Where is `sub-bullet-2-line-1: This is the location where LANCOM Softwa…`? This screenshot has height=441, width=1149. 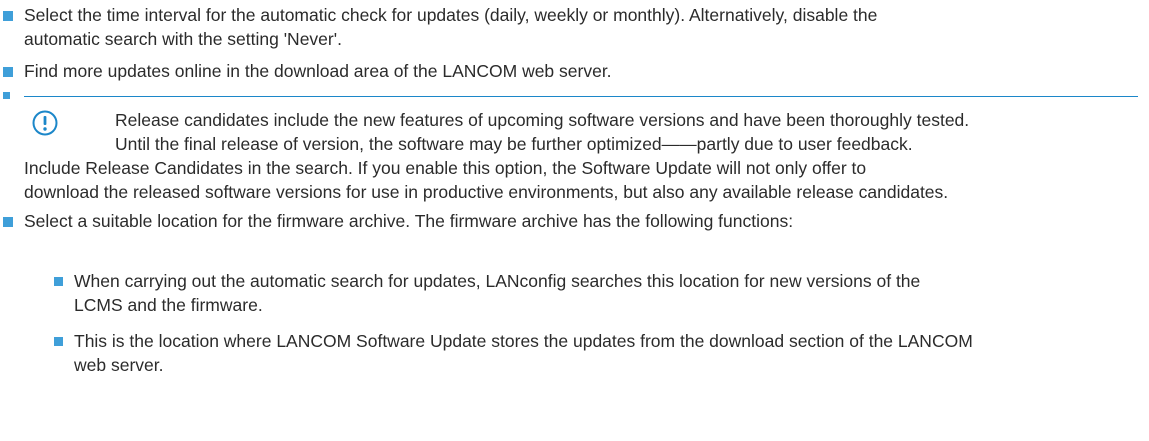
sub-bullet-2-line-1: This is the location where LANCOM Softwa… is located at coordinates (523, 341).